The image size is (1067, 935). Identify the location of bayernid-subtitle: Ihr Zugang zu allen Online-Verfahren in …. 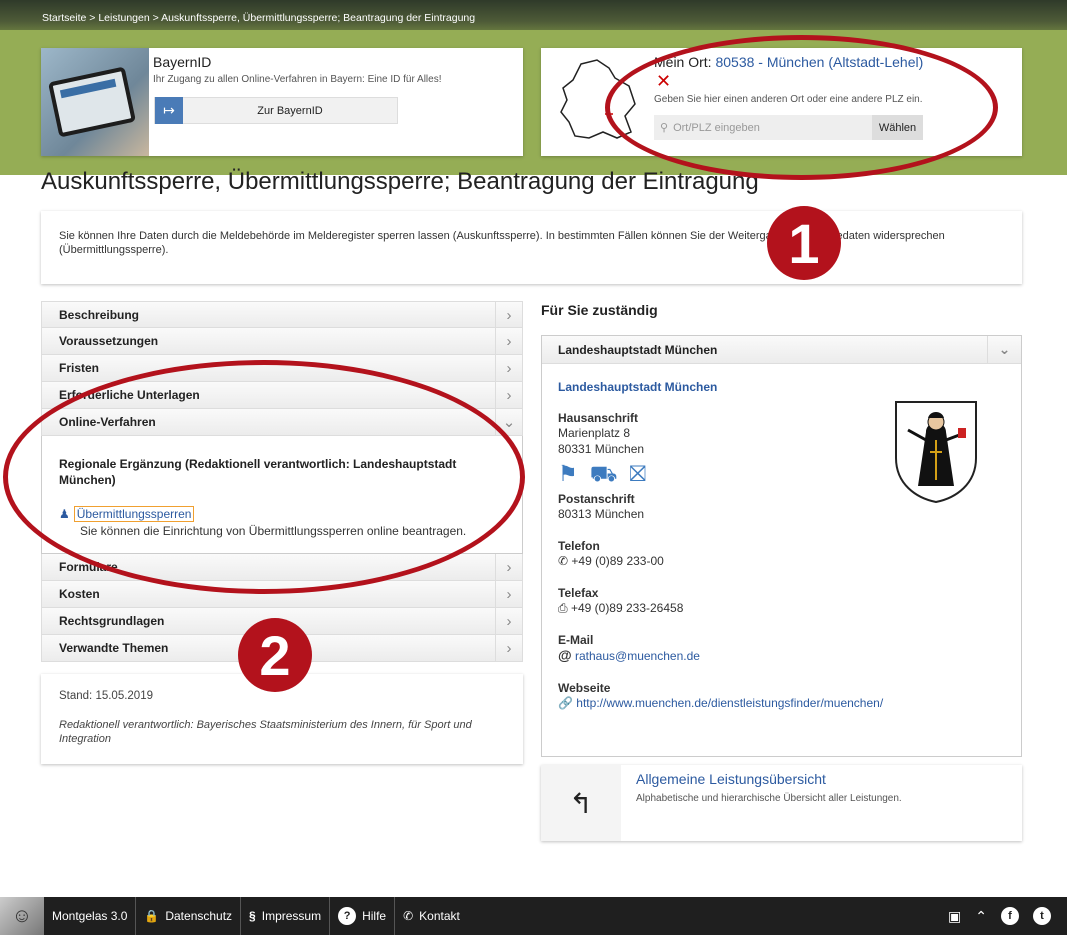
(297, 79).